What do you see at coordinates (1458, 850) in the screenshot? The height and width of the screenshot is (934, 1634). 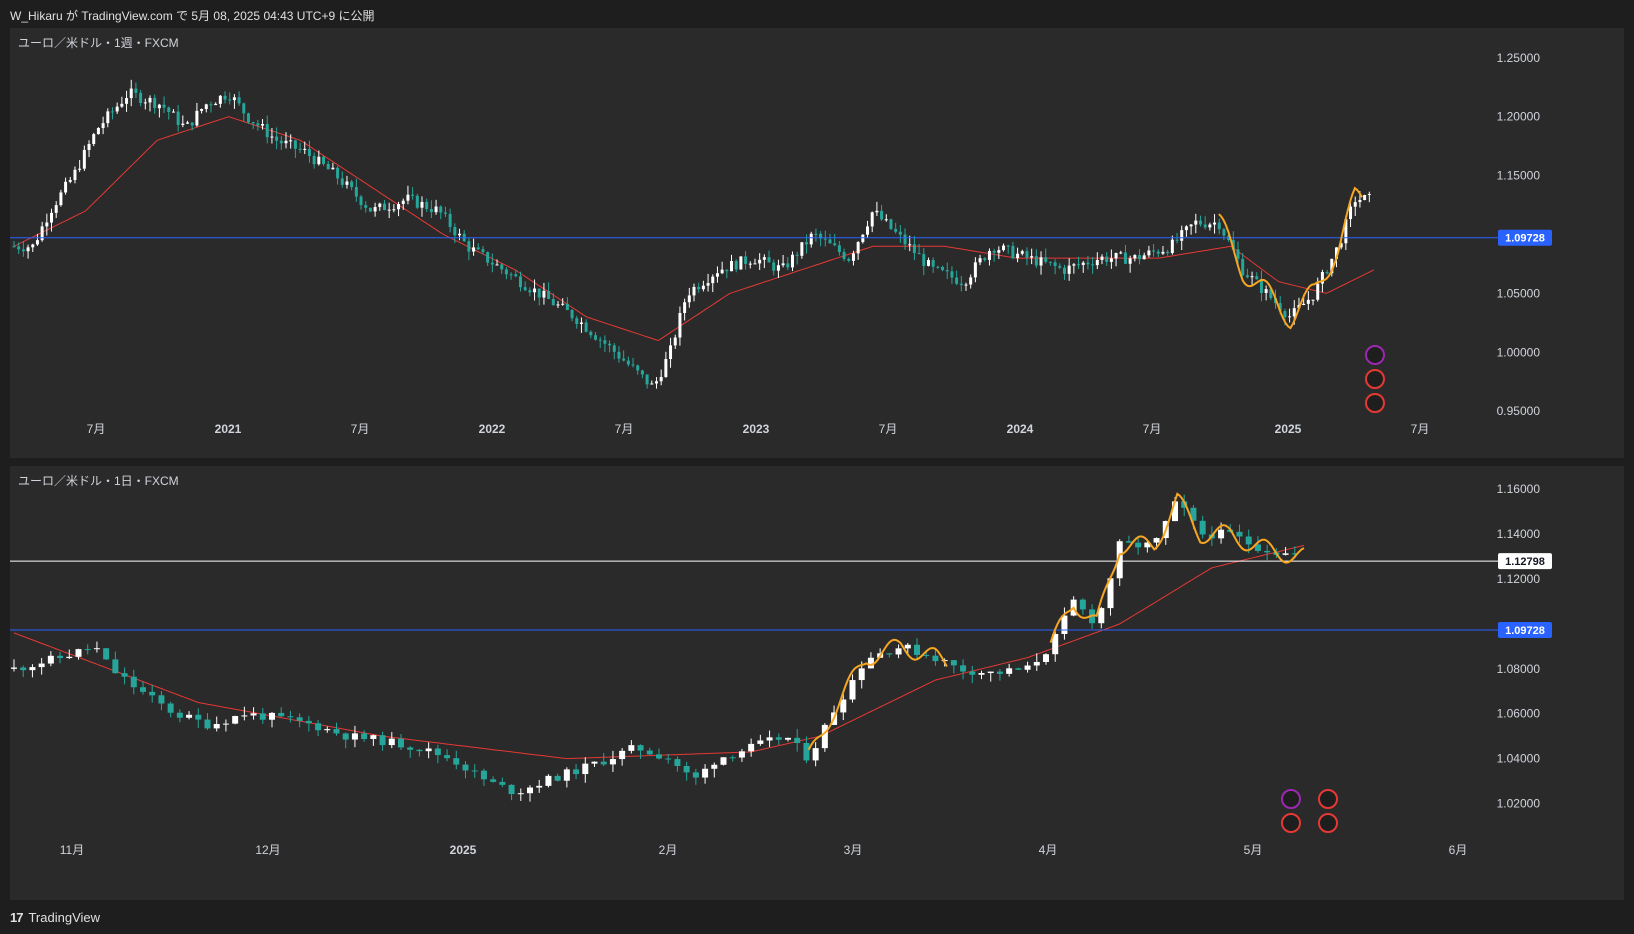 I see `time-axis-label: 6月` at bounding box center [1458, 850].